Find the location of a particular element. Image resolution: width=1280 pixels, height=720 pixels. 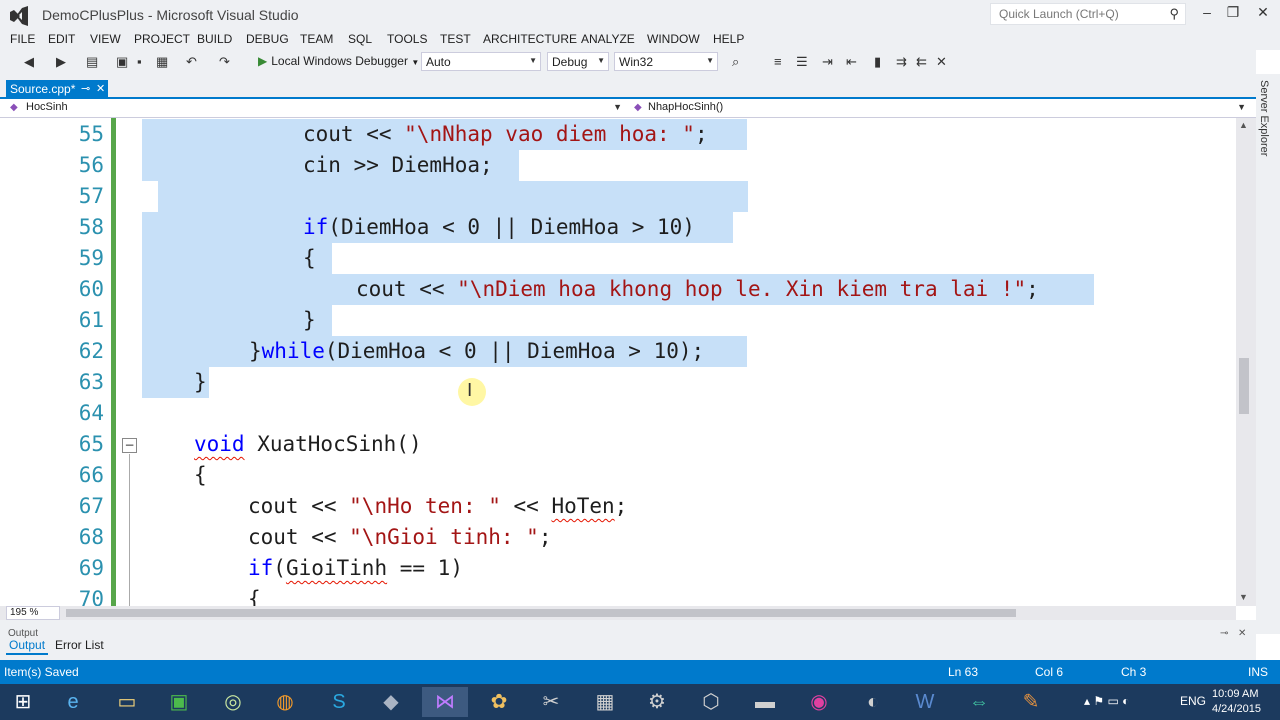

server-explorer-tab: Server Explorer is located at coordinates (1264, 118).